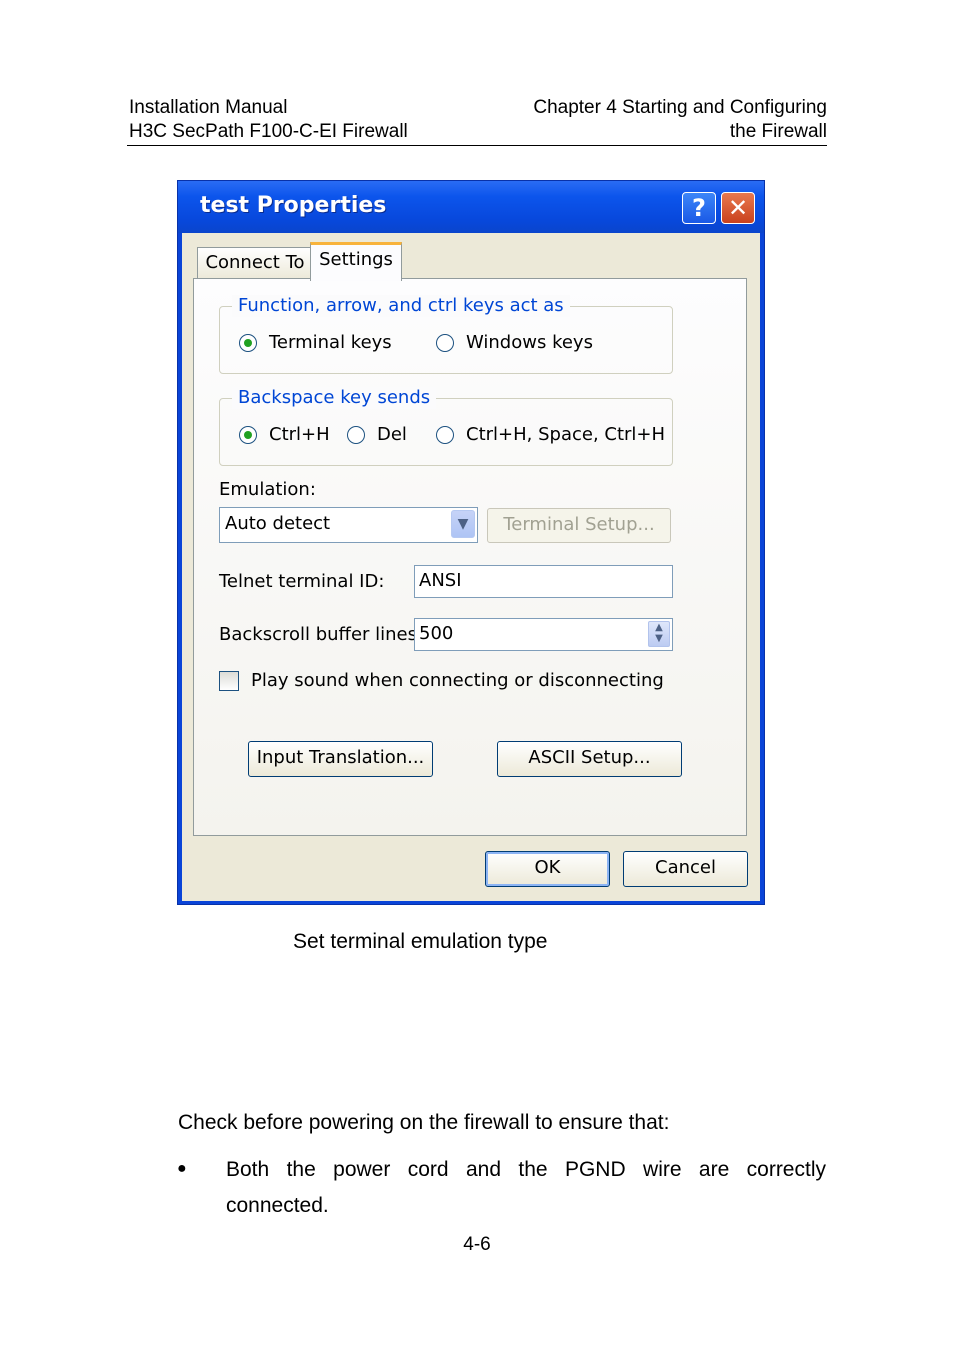 The height and width of the screenshot is (1355, 954). What do you see at coordinates (302, 581) in the screenshot?
I see `telnet-id-label: Telnet terminal ID:` at bounding box center [302, 581].